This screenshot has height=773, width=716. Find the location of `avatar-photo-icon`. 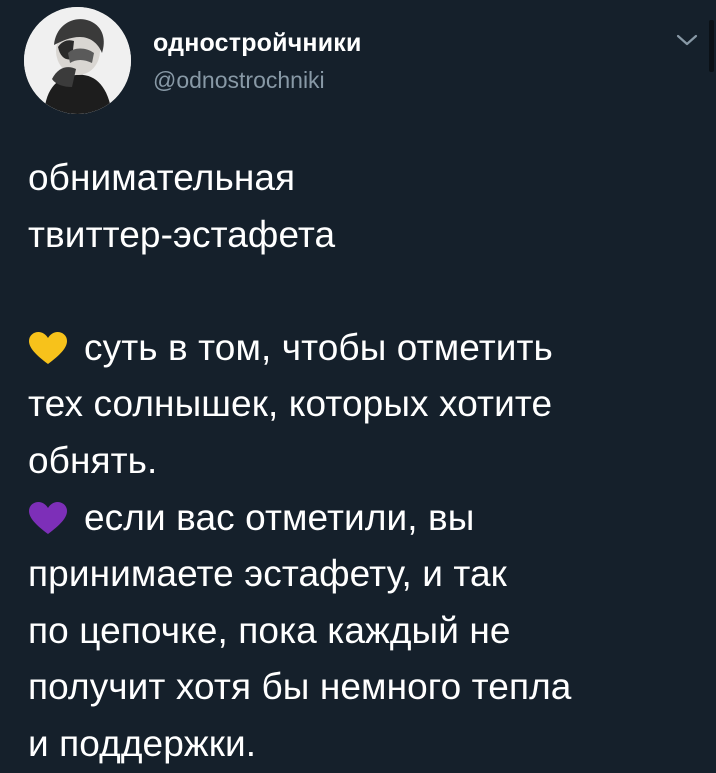

avatar-photo-icon is located at coordinates (77, 60).